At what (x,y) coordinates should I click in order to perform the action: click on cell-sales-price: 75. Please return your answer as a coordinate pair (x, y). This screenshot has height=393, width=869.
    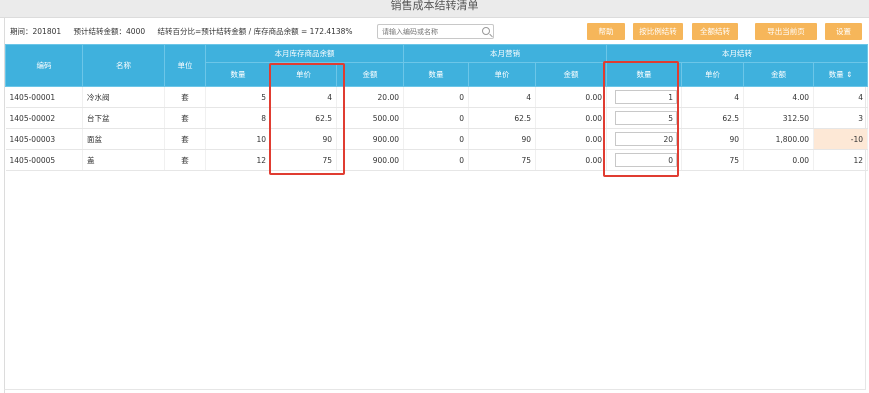
    Looking at the image, I should click on (502, 160).